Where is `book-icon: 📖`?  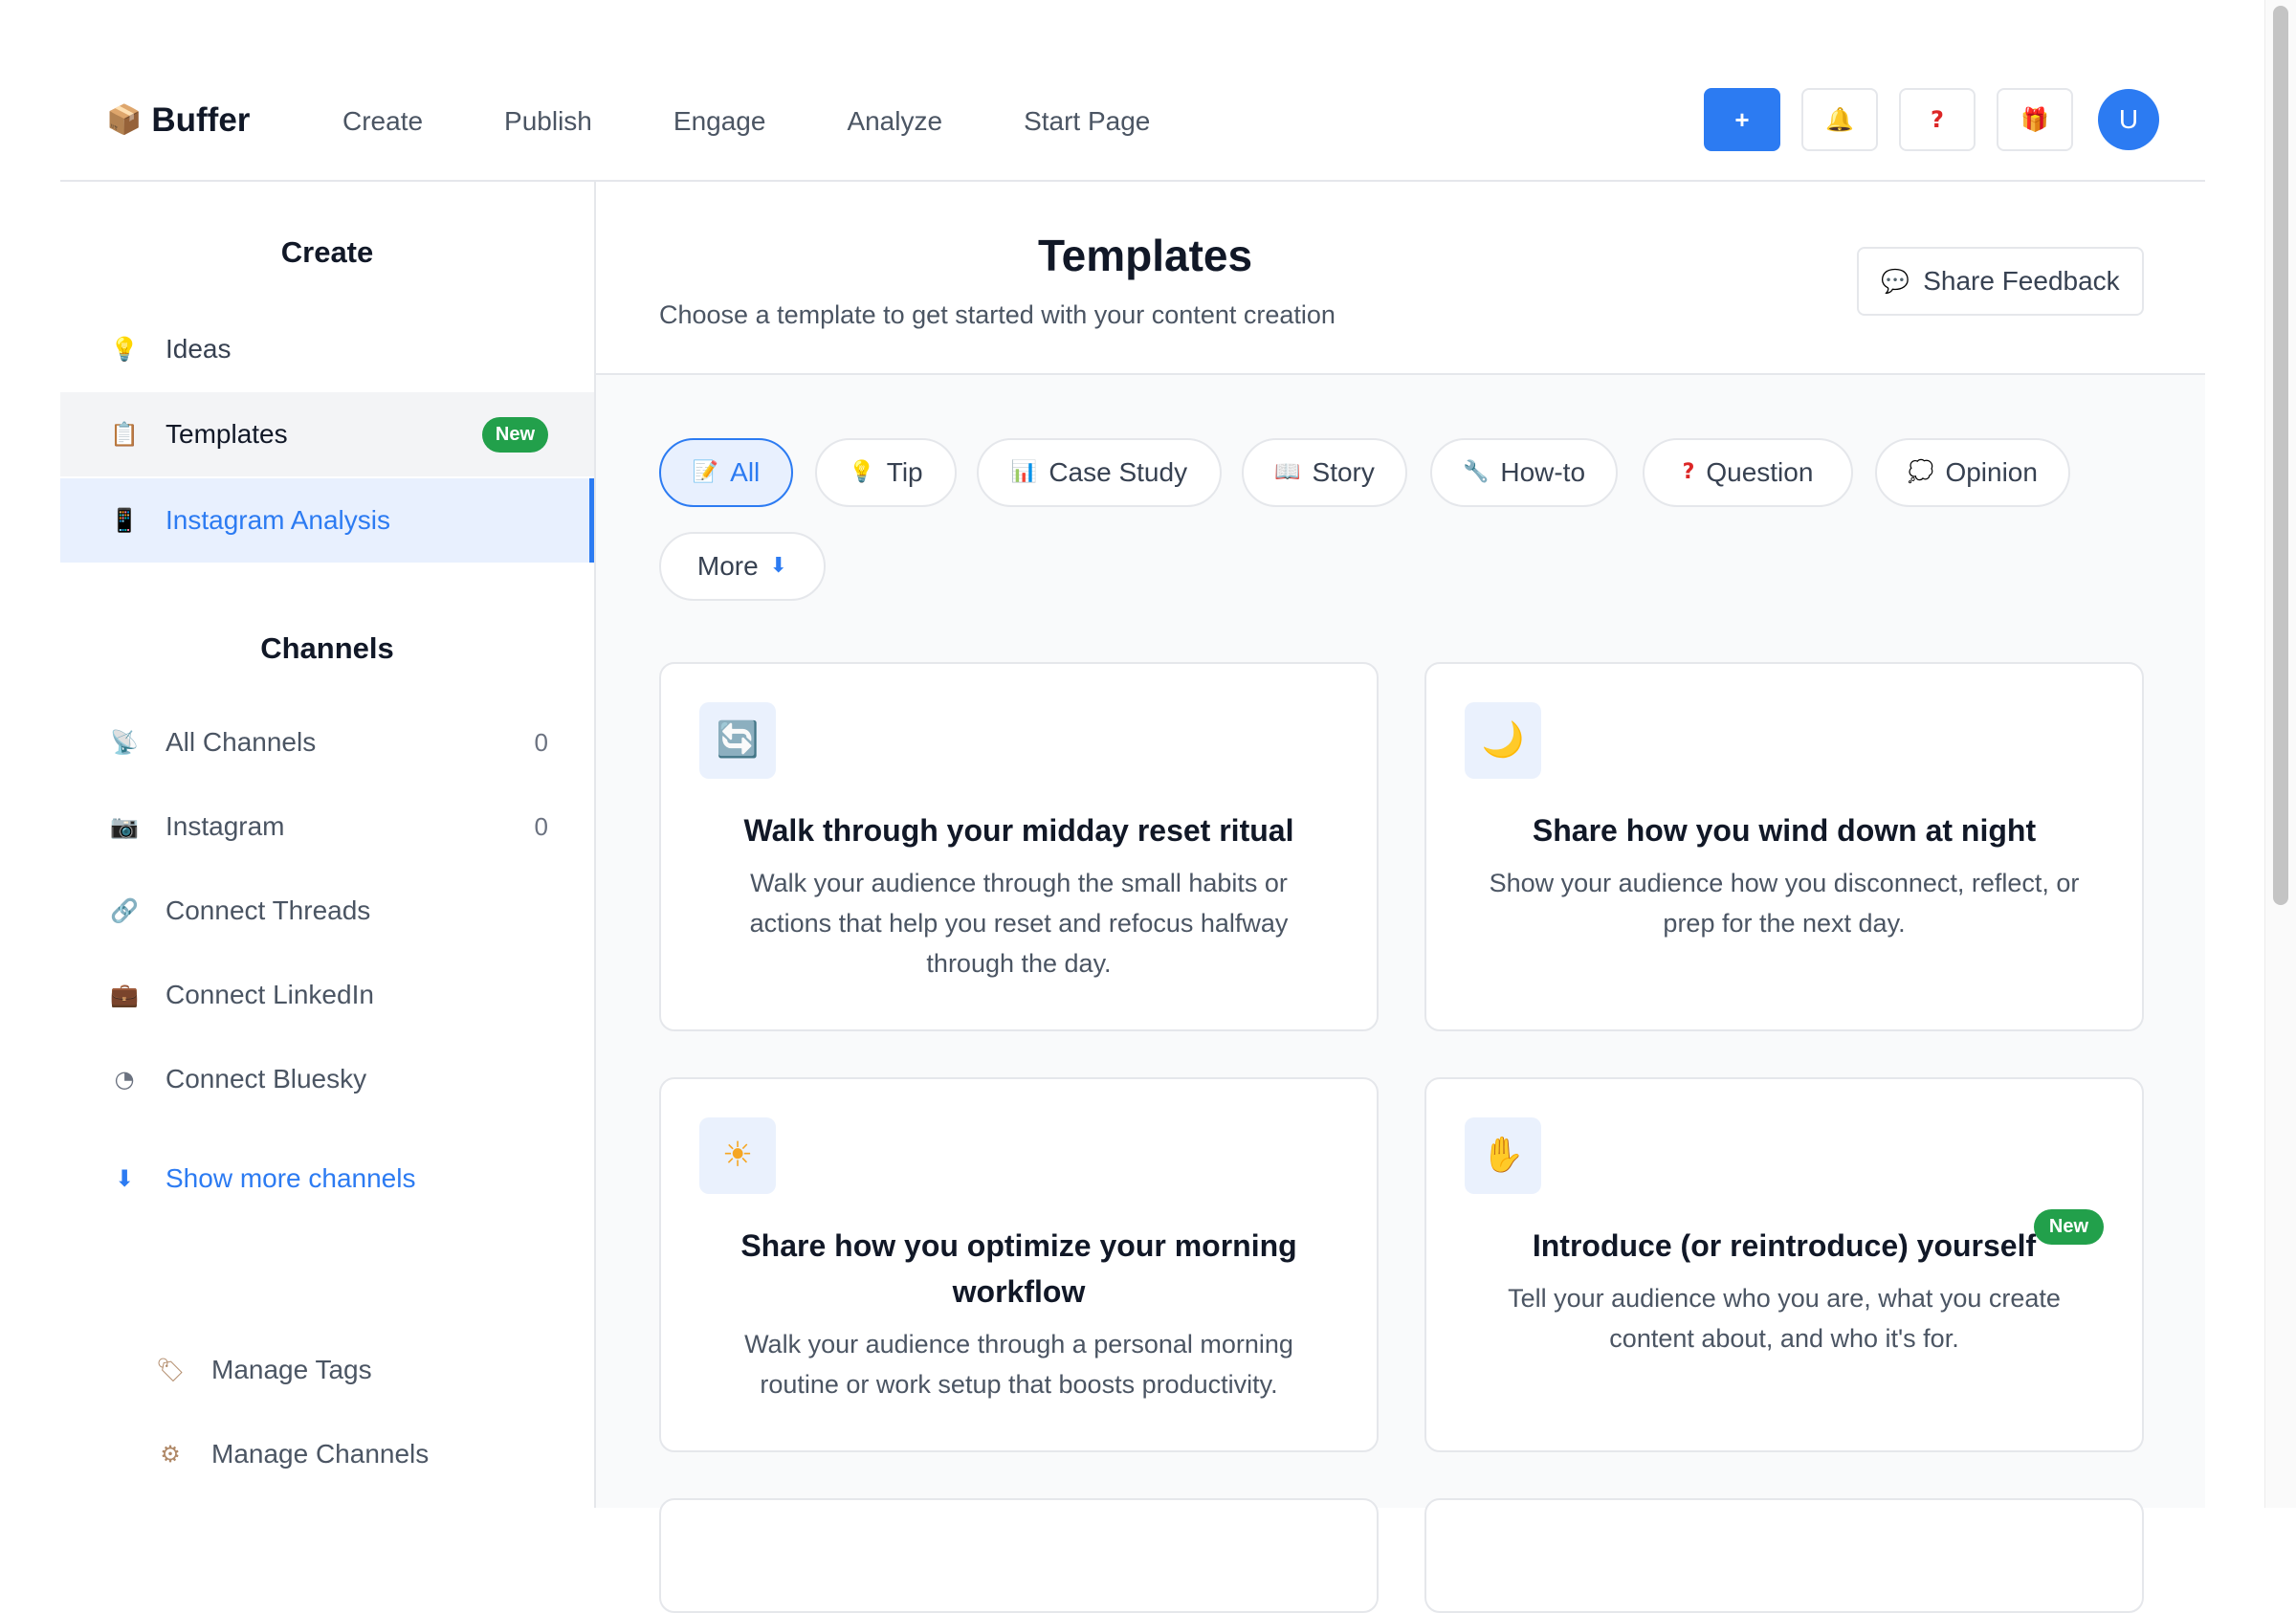
book-icon: 📖 is located at coordinates (1287, 472).